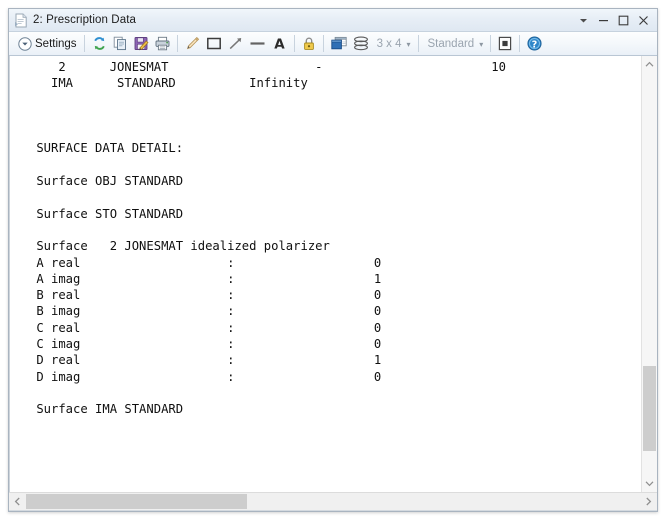  Describe the element at coordinates (623, 21) in the screenshot. I see `maximize-button` at that location.